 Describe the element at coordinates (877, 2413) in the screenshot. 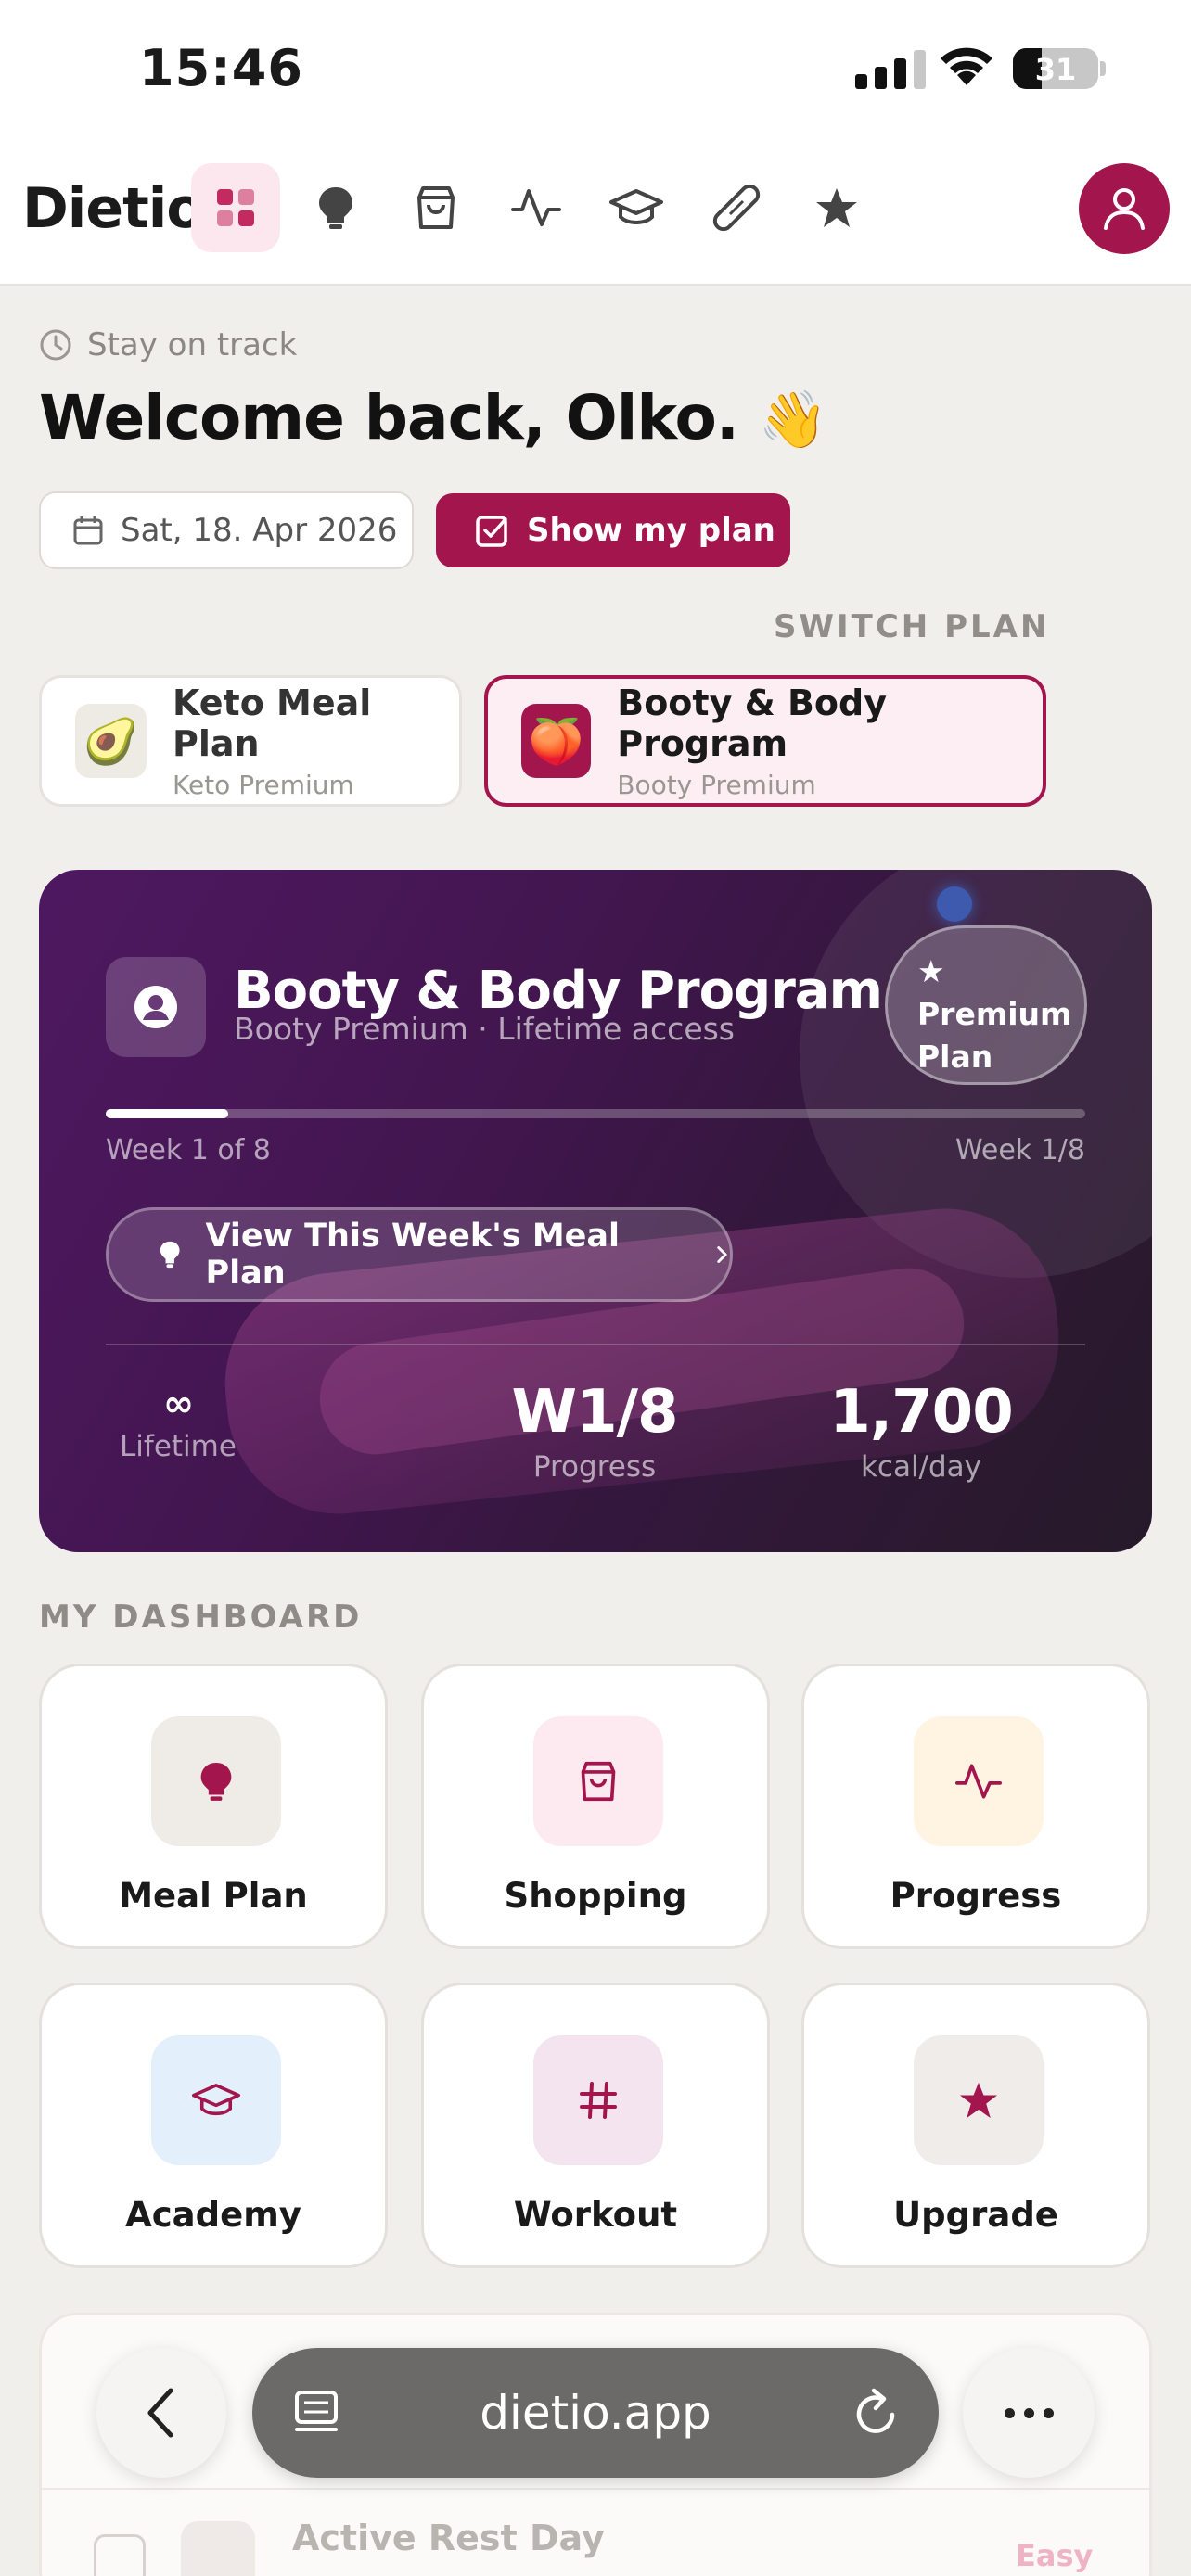

I see `reload-icon` at that location.